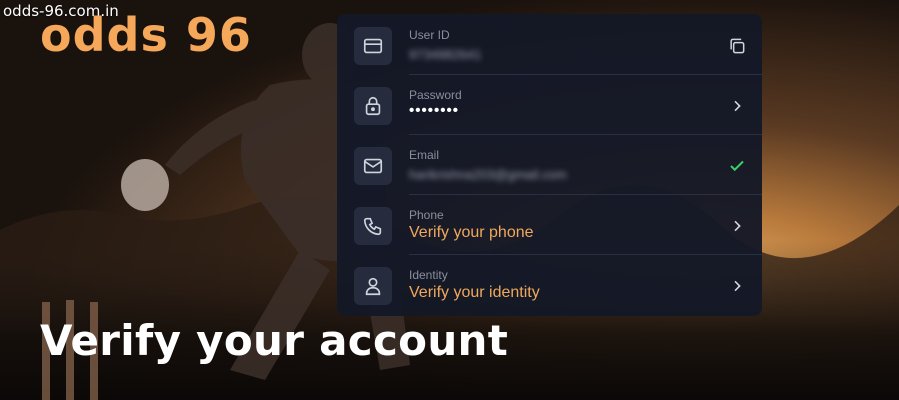 This screenshot has height=400, width=899. I want to click on email-label: Email, so click(424, 155).